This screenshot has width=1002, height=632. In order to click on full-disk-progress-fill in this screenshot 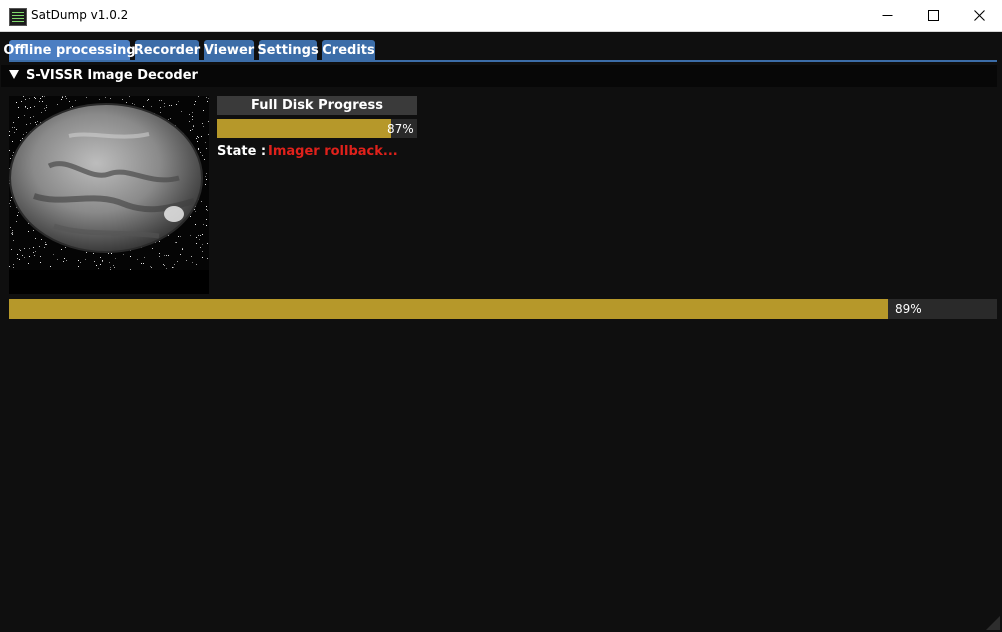, I will do `click(304, 128)`.